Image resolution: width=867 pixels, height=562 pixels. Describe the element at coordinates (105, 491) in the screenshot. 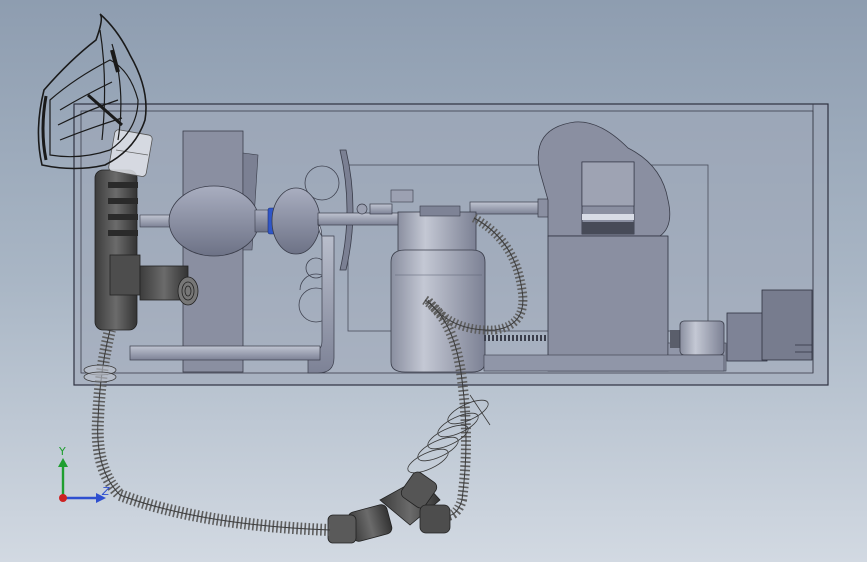

I see `z-axis-label: Z` at that location.